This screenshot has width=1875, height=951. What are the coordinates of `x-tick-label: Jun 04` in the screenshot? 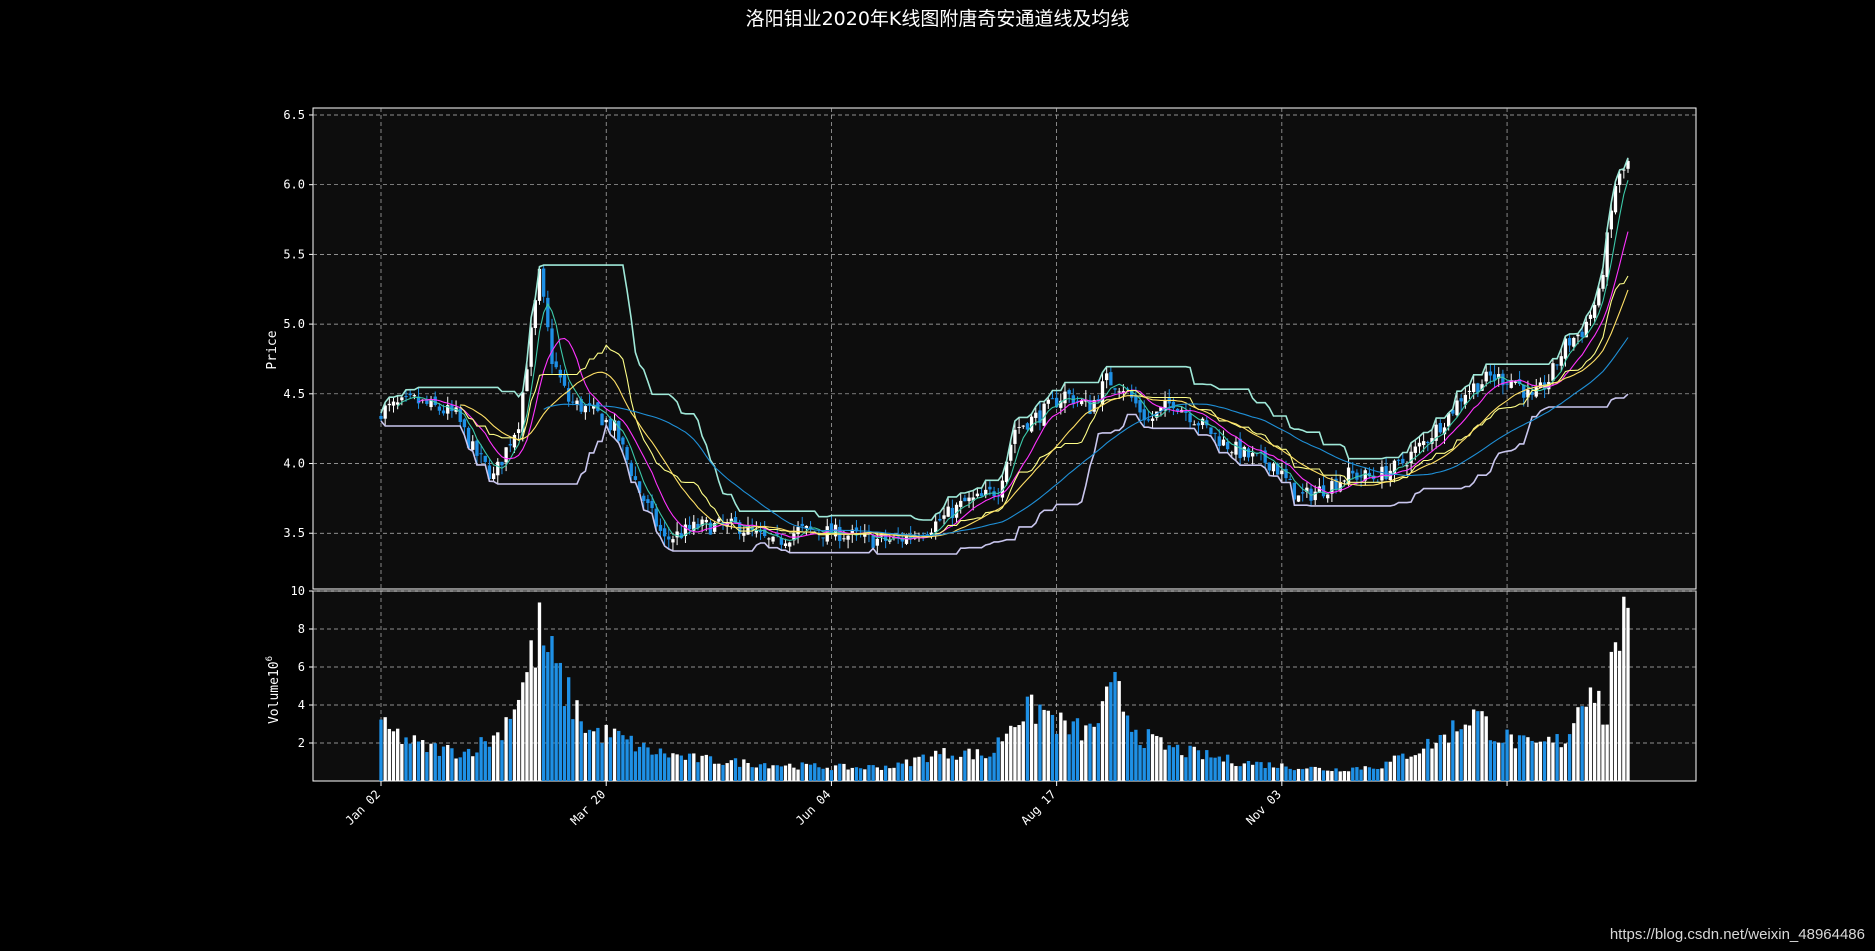 It's located at (813, 807).